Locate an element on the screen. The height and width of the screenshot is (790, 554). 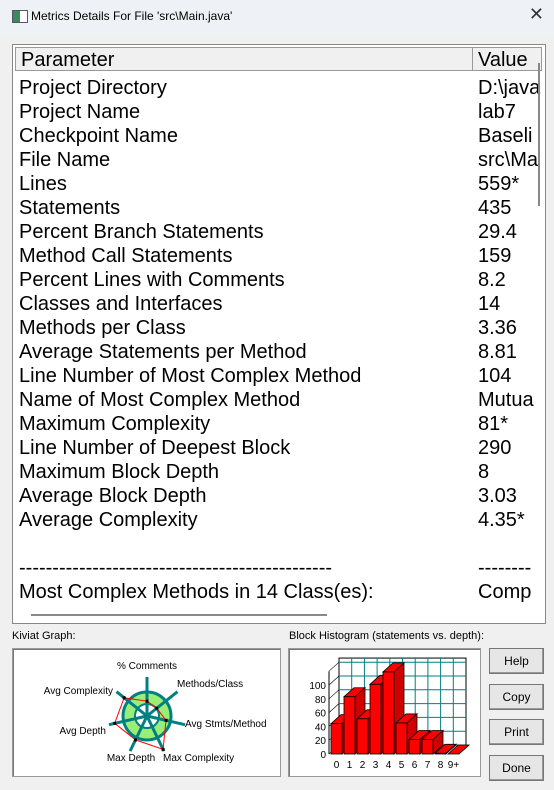
row-parameter: Percent Lines with Comments is located at coordinates (152, 280).